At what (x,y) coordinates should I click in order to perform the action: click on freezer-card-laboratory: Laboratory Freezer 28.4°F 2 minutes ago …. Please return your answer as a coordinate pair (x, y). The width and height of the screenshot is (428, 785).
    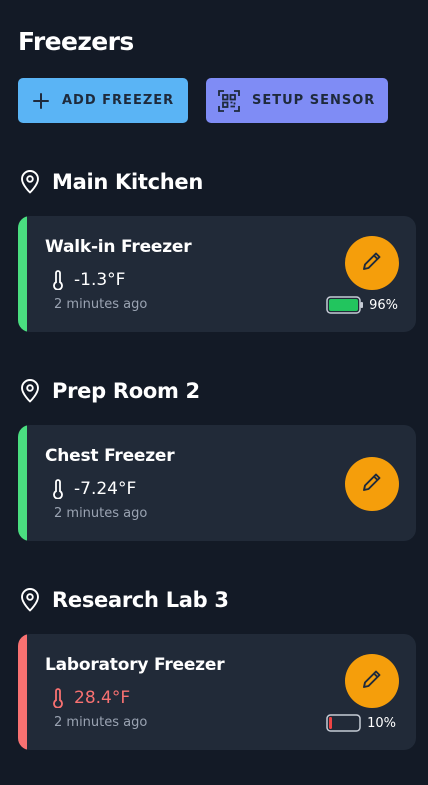
    Looking at the image, I should click on (217, 692).